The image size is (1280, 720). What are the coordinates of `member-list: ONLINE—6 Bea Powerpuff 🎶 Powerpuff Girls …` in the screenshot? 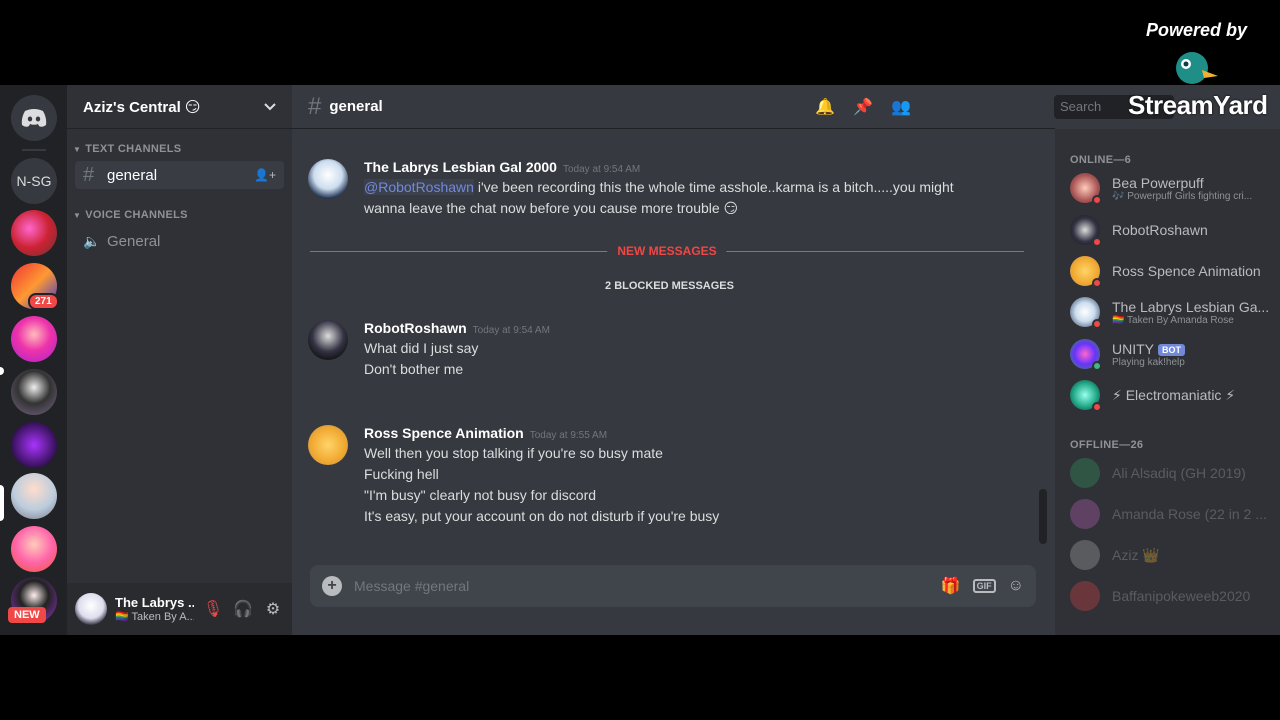 It's located at (1167, 382).